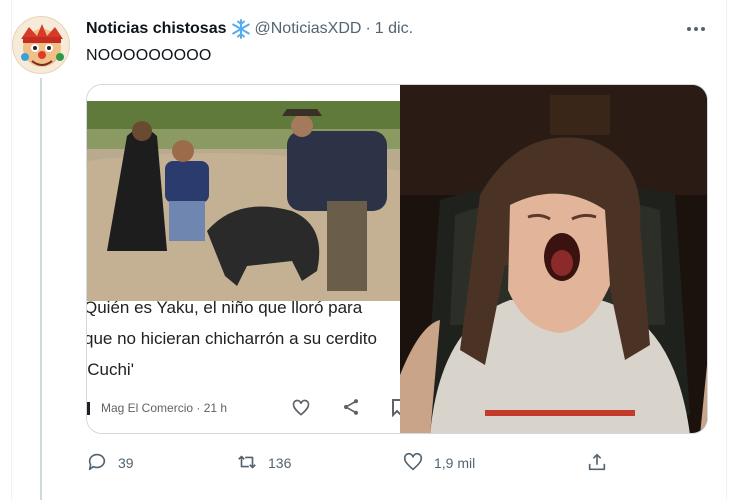 The height and width of the screenshot is (500, 730). I want to click on like-button: 1,9 mil, so click(438, 463).